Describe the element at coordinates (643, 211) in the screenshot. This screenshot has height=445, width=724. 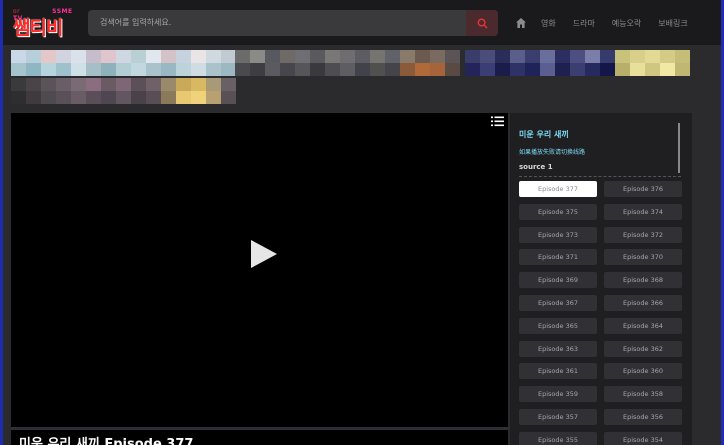
I see `episode-button: Episode 374` at that location.